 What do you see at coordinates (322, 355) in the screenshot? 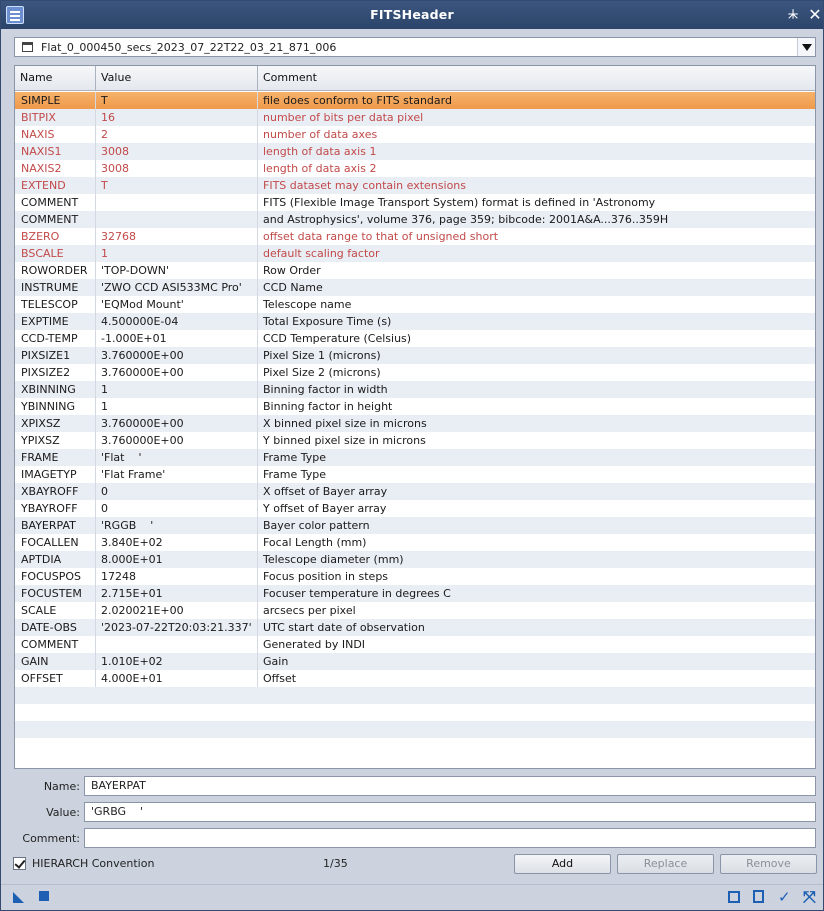
I see `keyword-comment-cell: Pixel Size 1 (microns)` at bounding box center [322, 355].